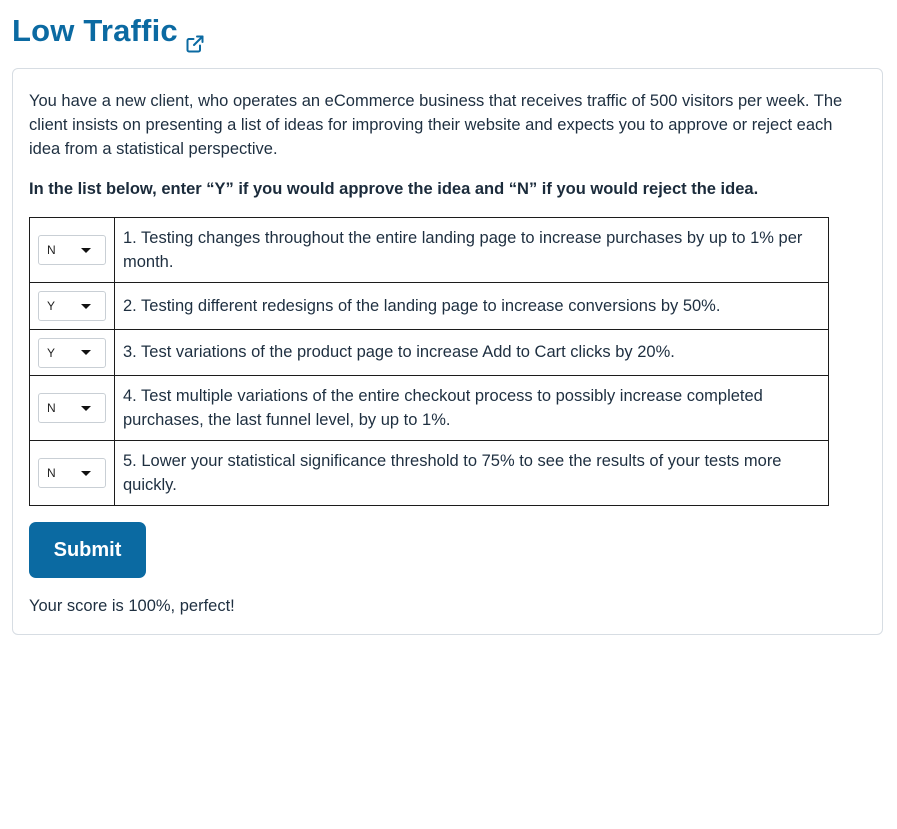 Image resolution: width=897 pixels, height=829 pixels. What do you see at coordinates (132, 606) in the screenshot?
I see `score-text: Your score is 100%, perfect!` at bounding box center [132, 606].